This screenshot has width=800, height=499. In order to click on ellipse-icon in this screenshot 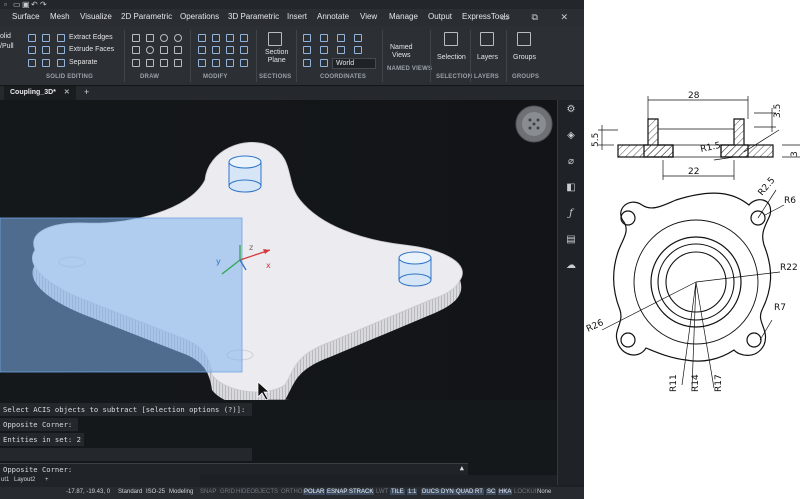, I will do `click(150, 50)`.